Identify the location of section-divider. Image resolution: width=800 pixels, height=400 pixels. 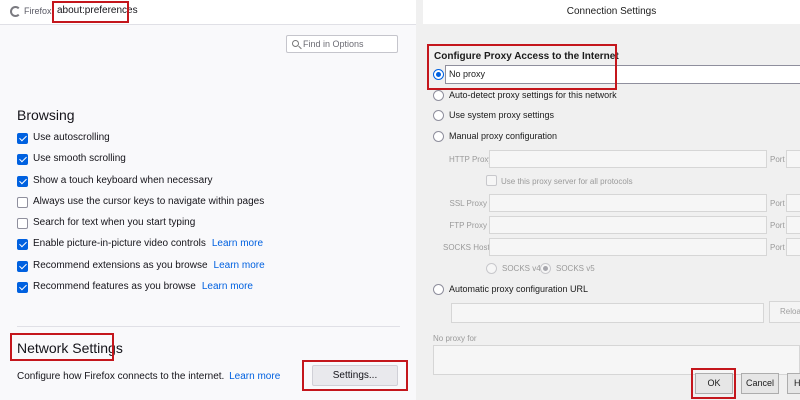
(208, 326).